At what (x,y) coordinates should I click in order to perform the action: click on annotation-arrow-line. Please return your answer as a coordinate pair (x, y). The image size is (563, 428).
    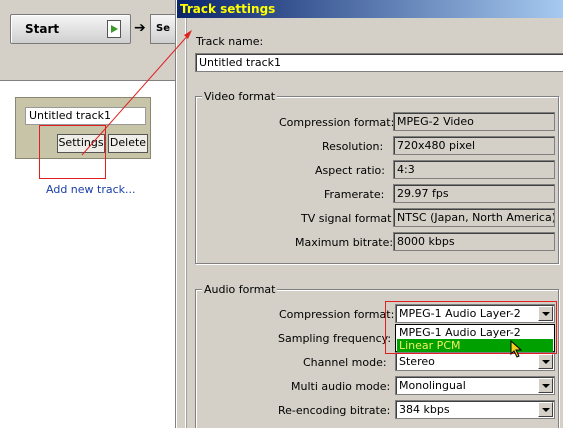
    Looking at the image, I should click on (136, 94).